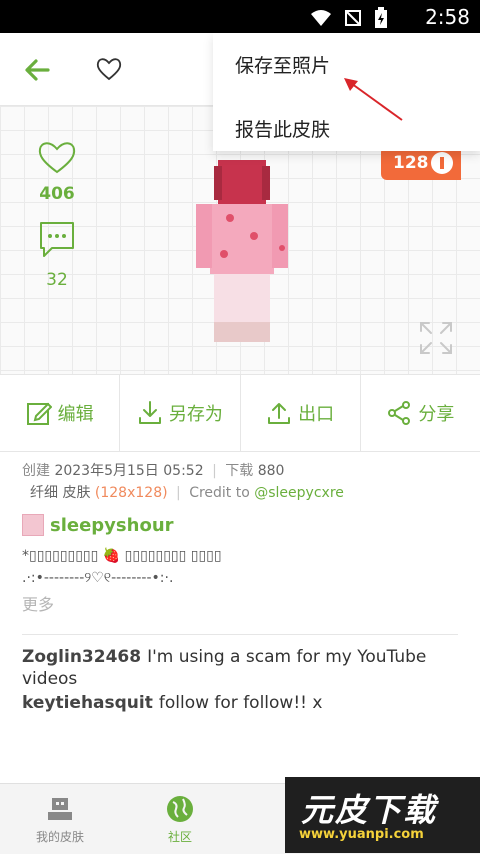 Image resolution: width=480 pixels, height=854 pixels. I want to click on created-value: 2023年5月15日 05:52, so click(129, 471).